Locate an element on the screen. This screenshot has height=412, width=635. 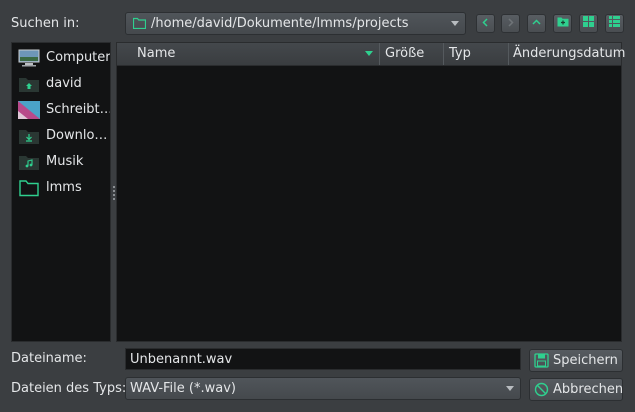
sidebar-item-david: david is located at coordinates (64, 84).